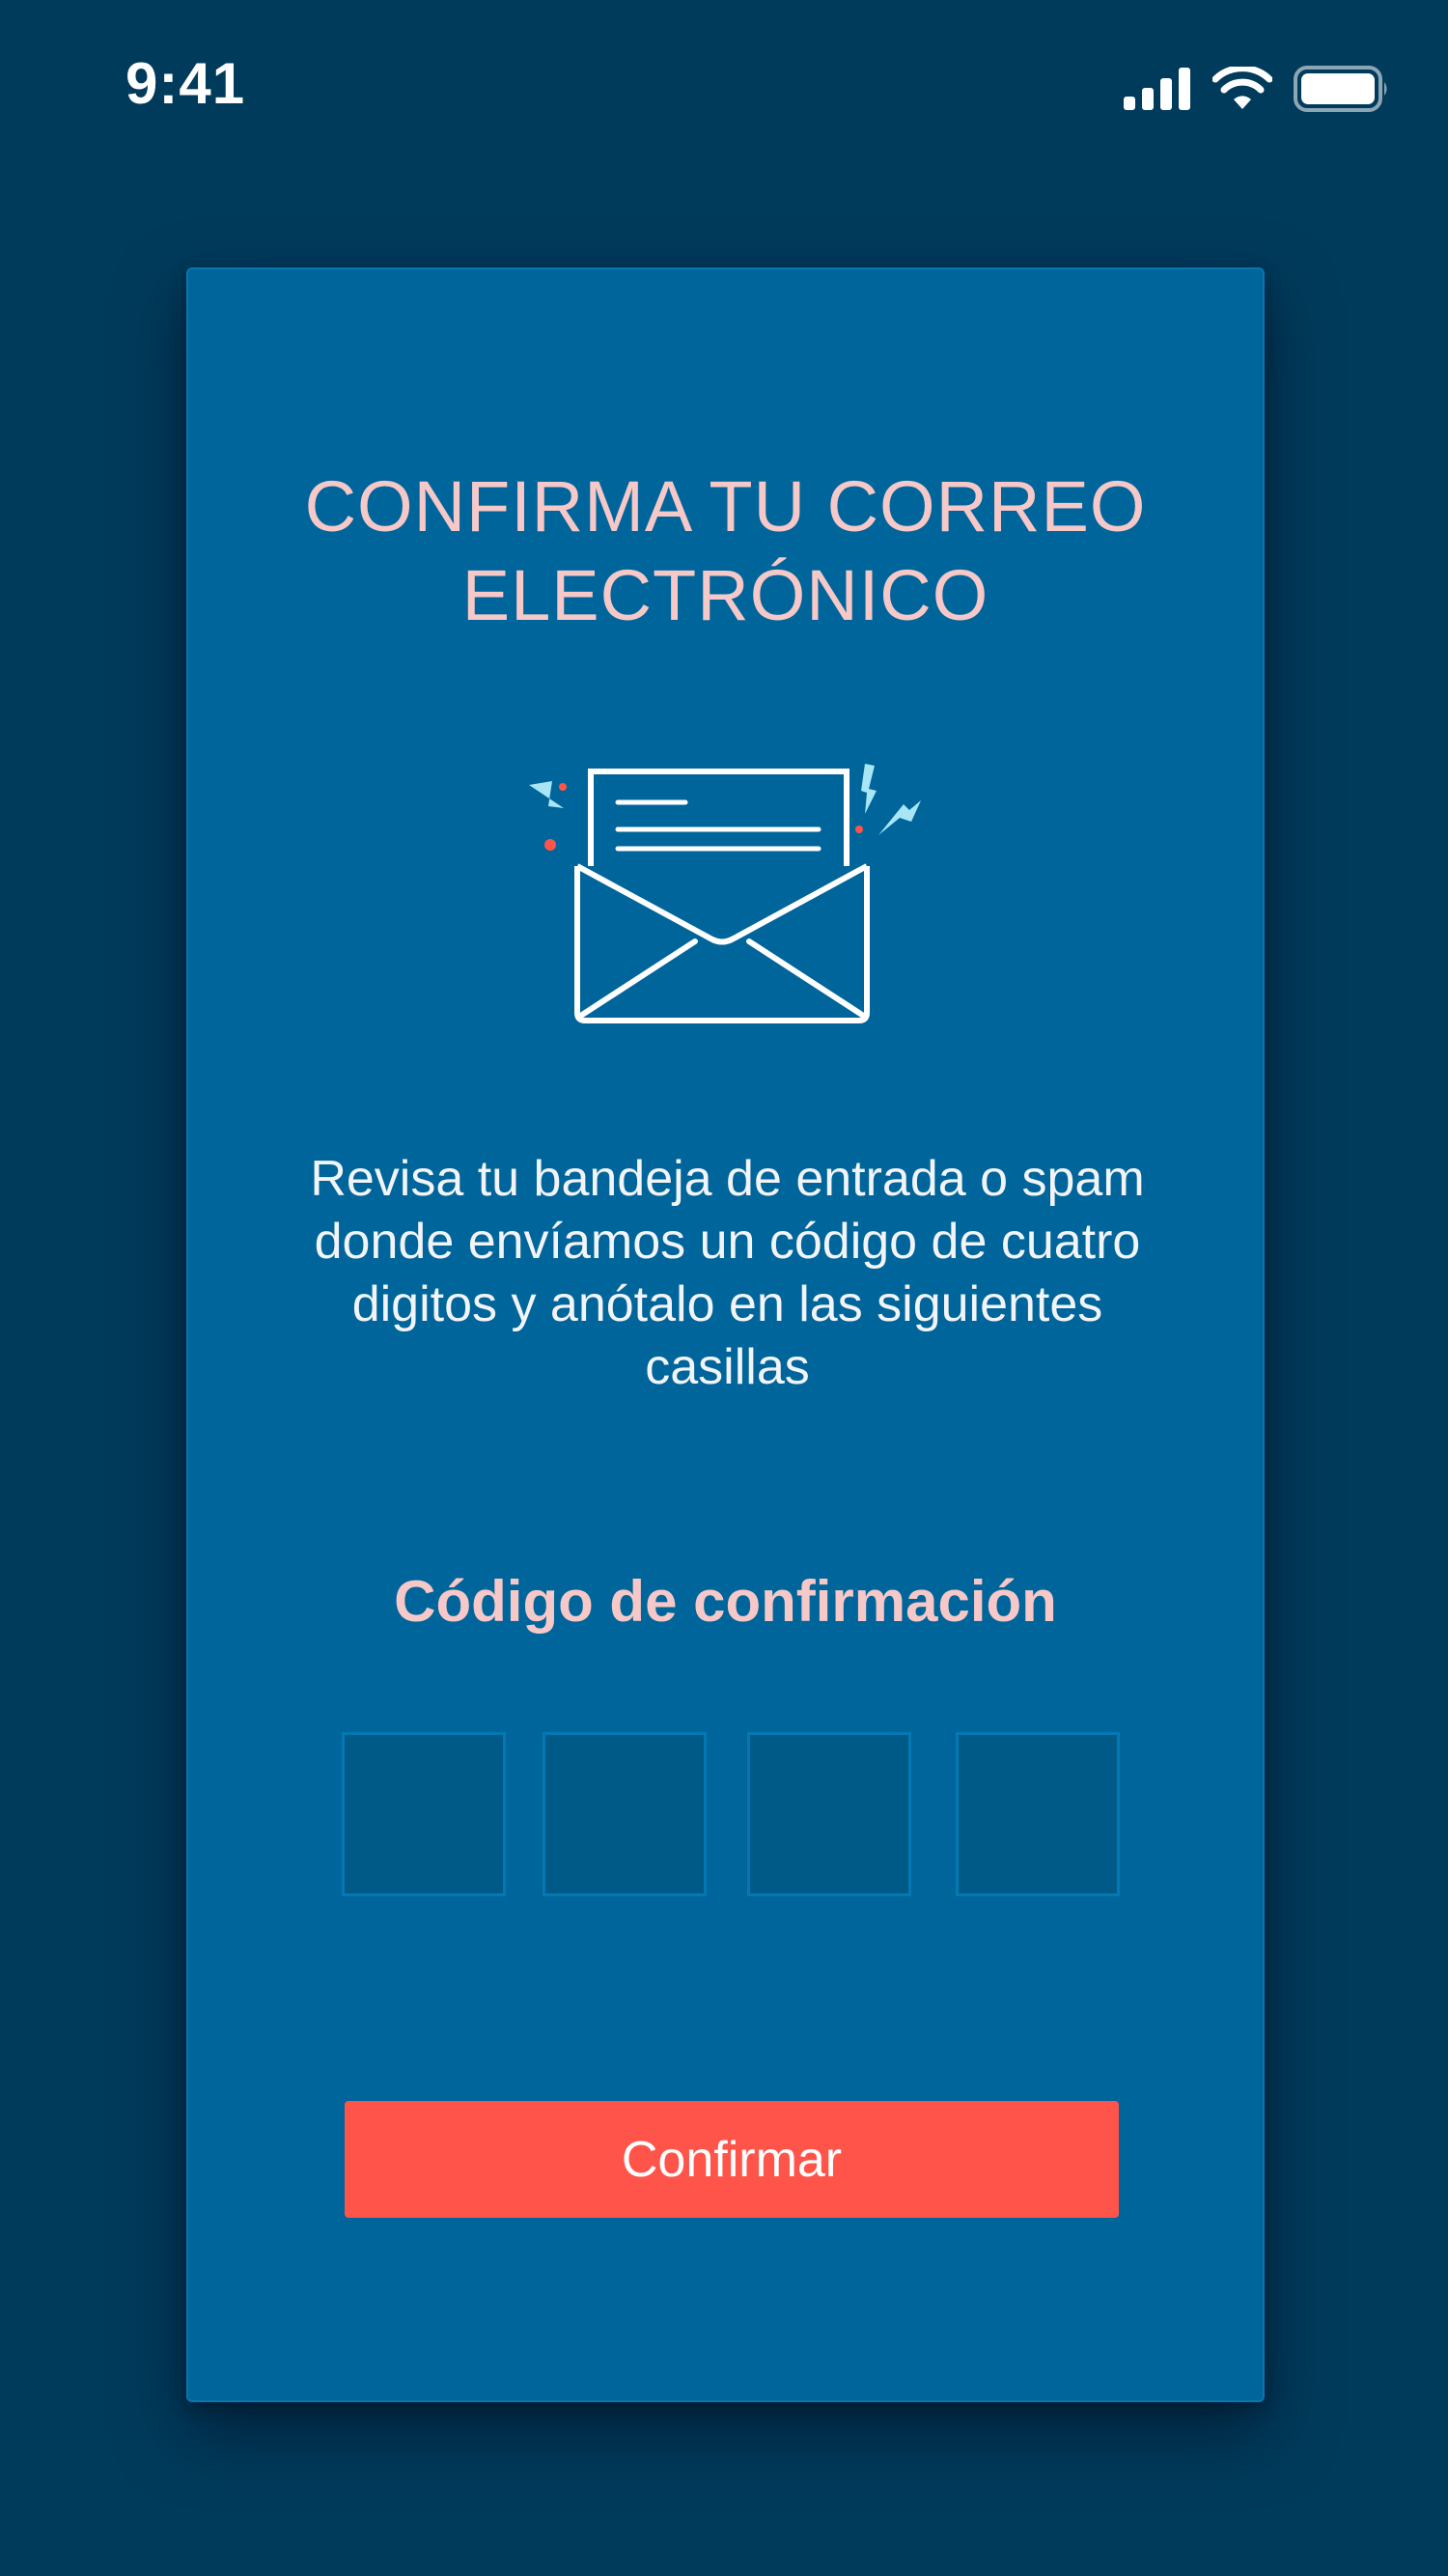 Image resolution: width=1448 pixels, height=2576 pixels. What do you see at coordinates (625, 1814) in the screenshot?
I see `code-digit-2-input` at bounding box center [625, 1814].